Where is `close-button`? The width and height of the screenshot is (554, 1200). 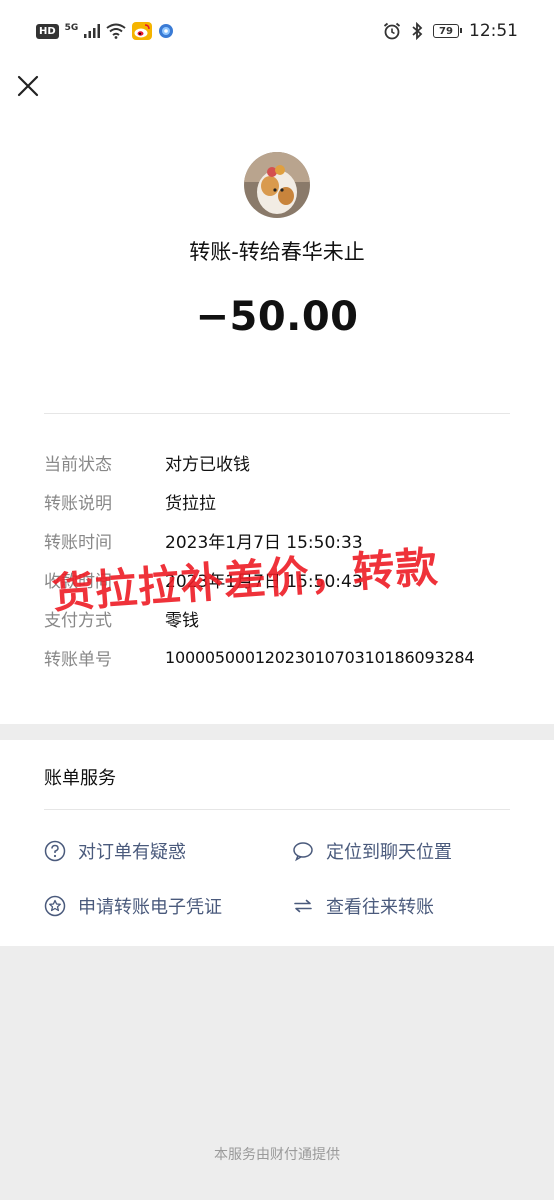
close-button is located at coordinates (28, 86).